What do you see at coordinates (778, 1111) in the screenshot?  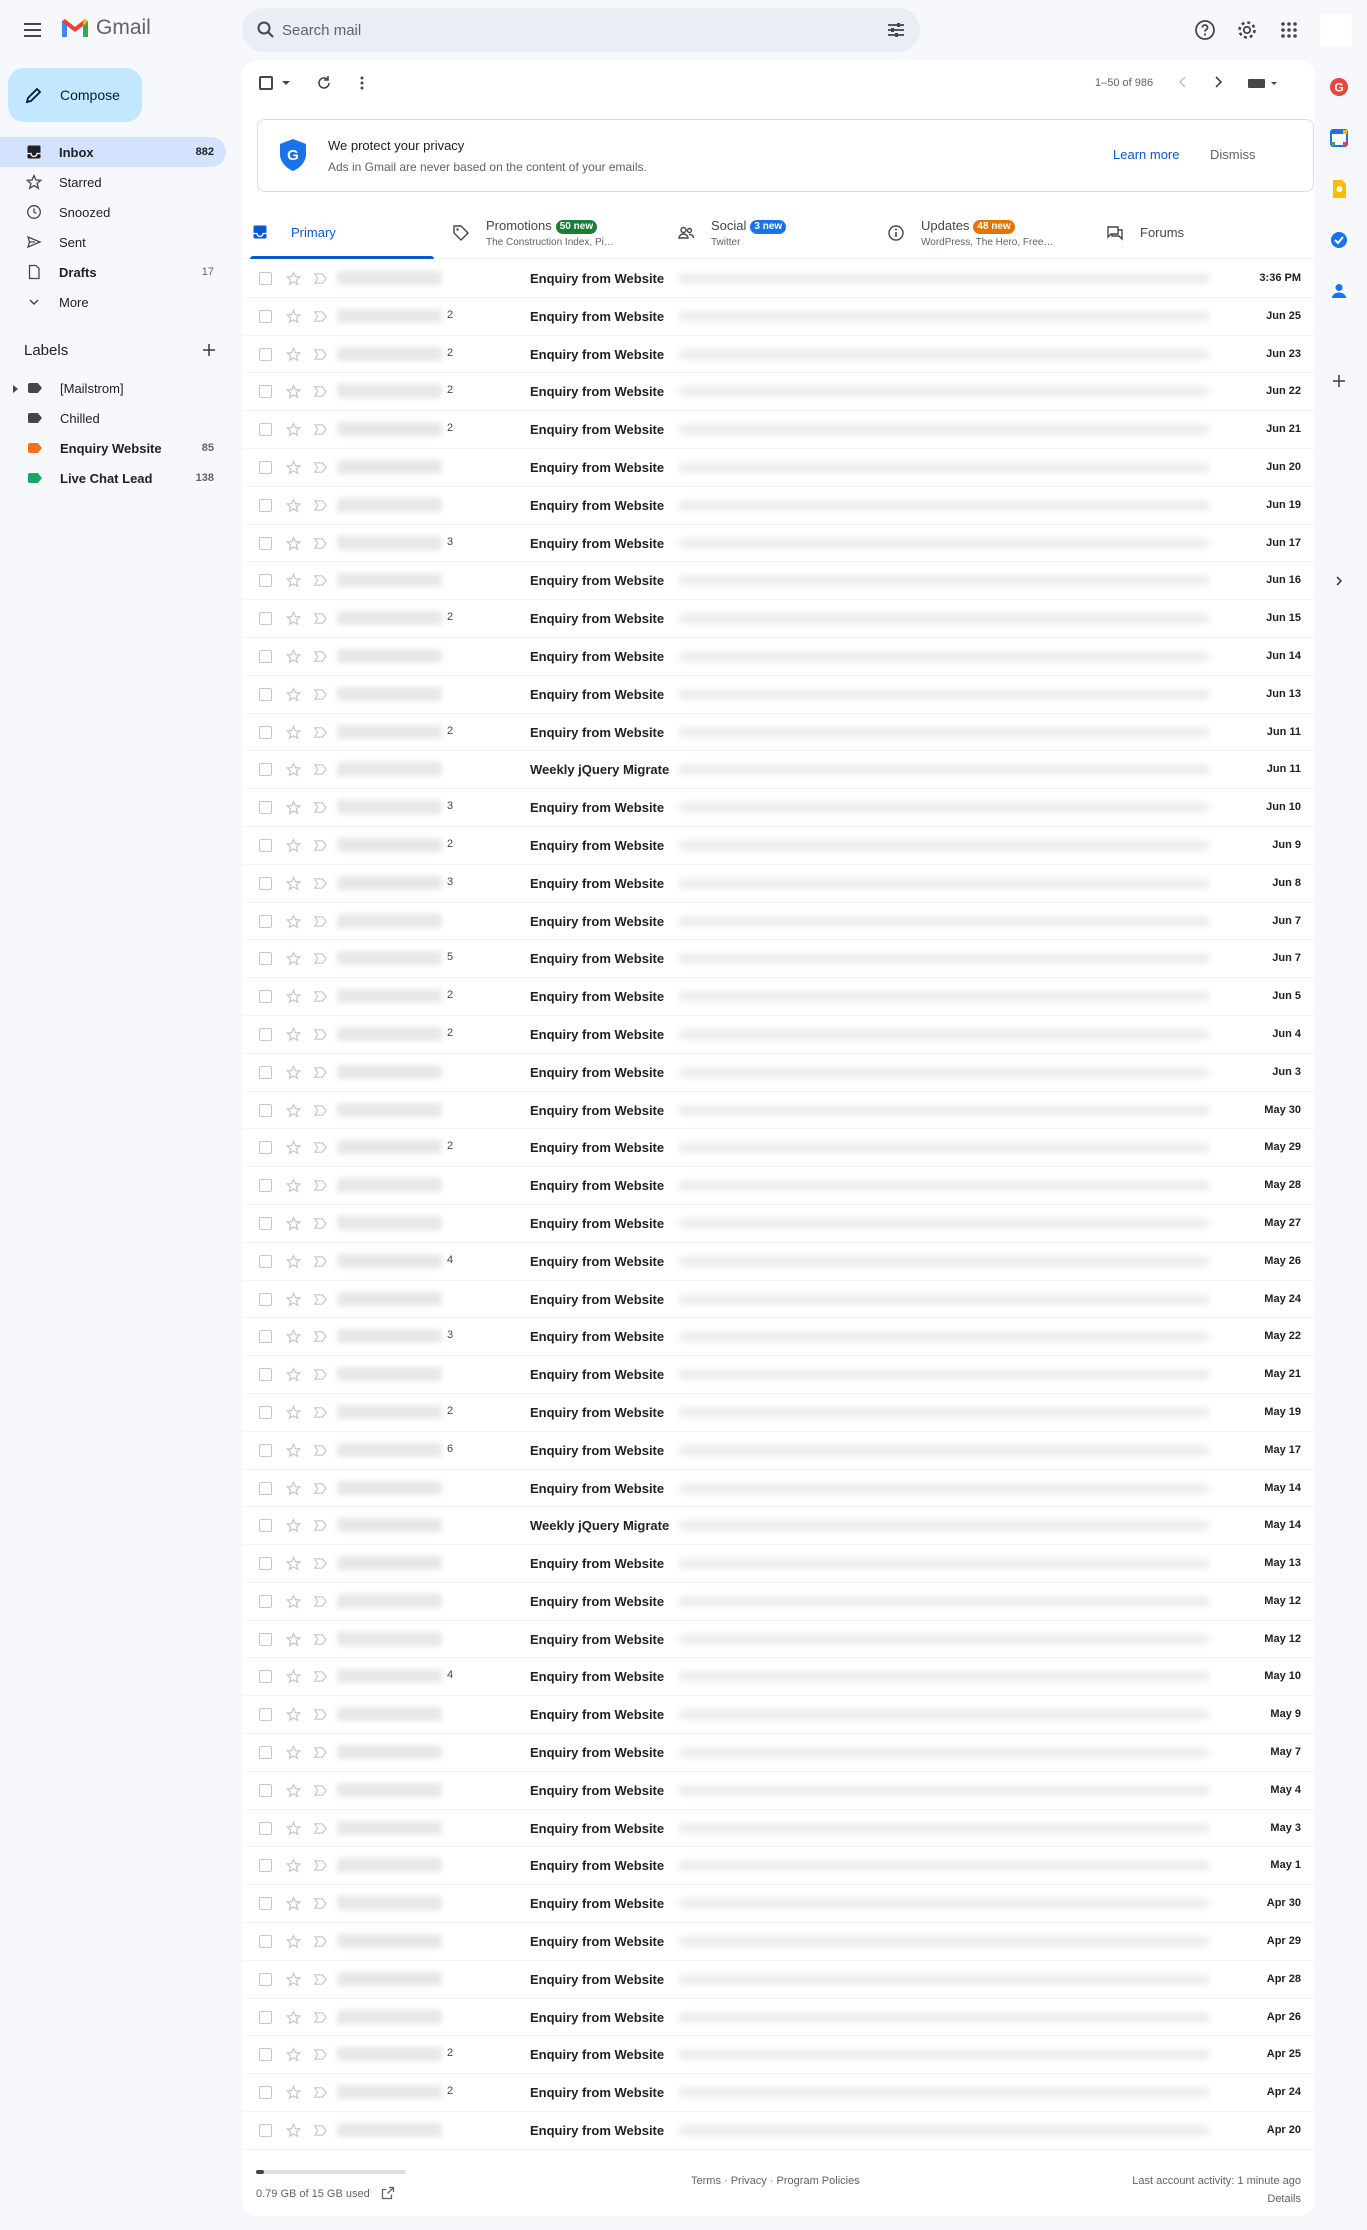 I see `email-row: Enquiry from Website May 30` at bounding box center [778, 1111].